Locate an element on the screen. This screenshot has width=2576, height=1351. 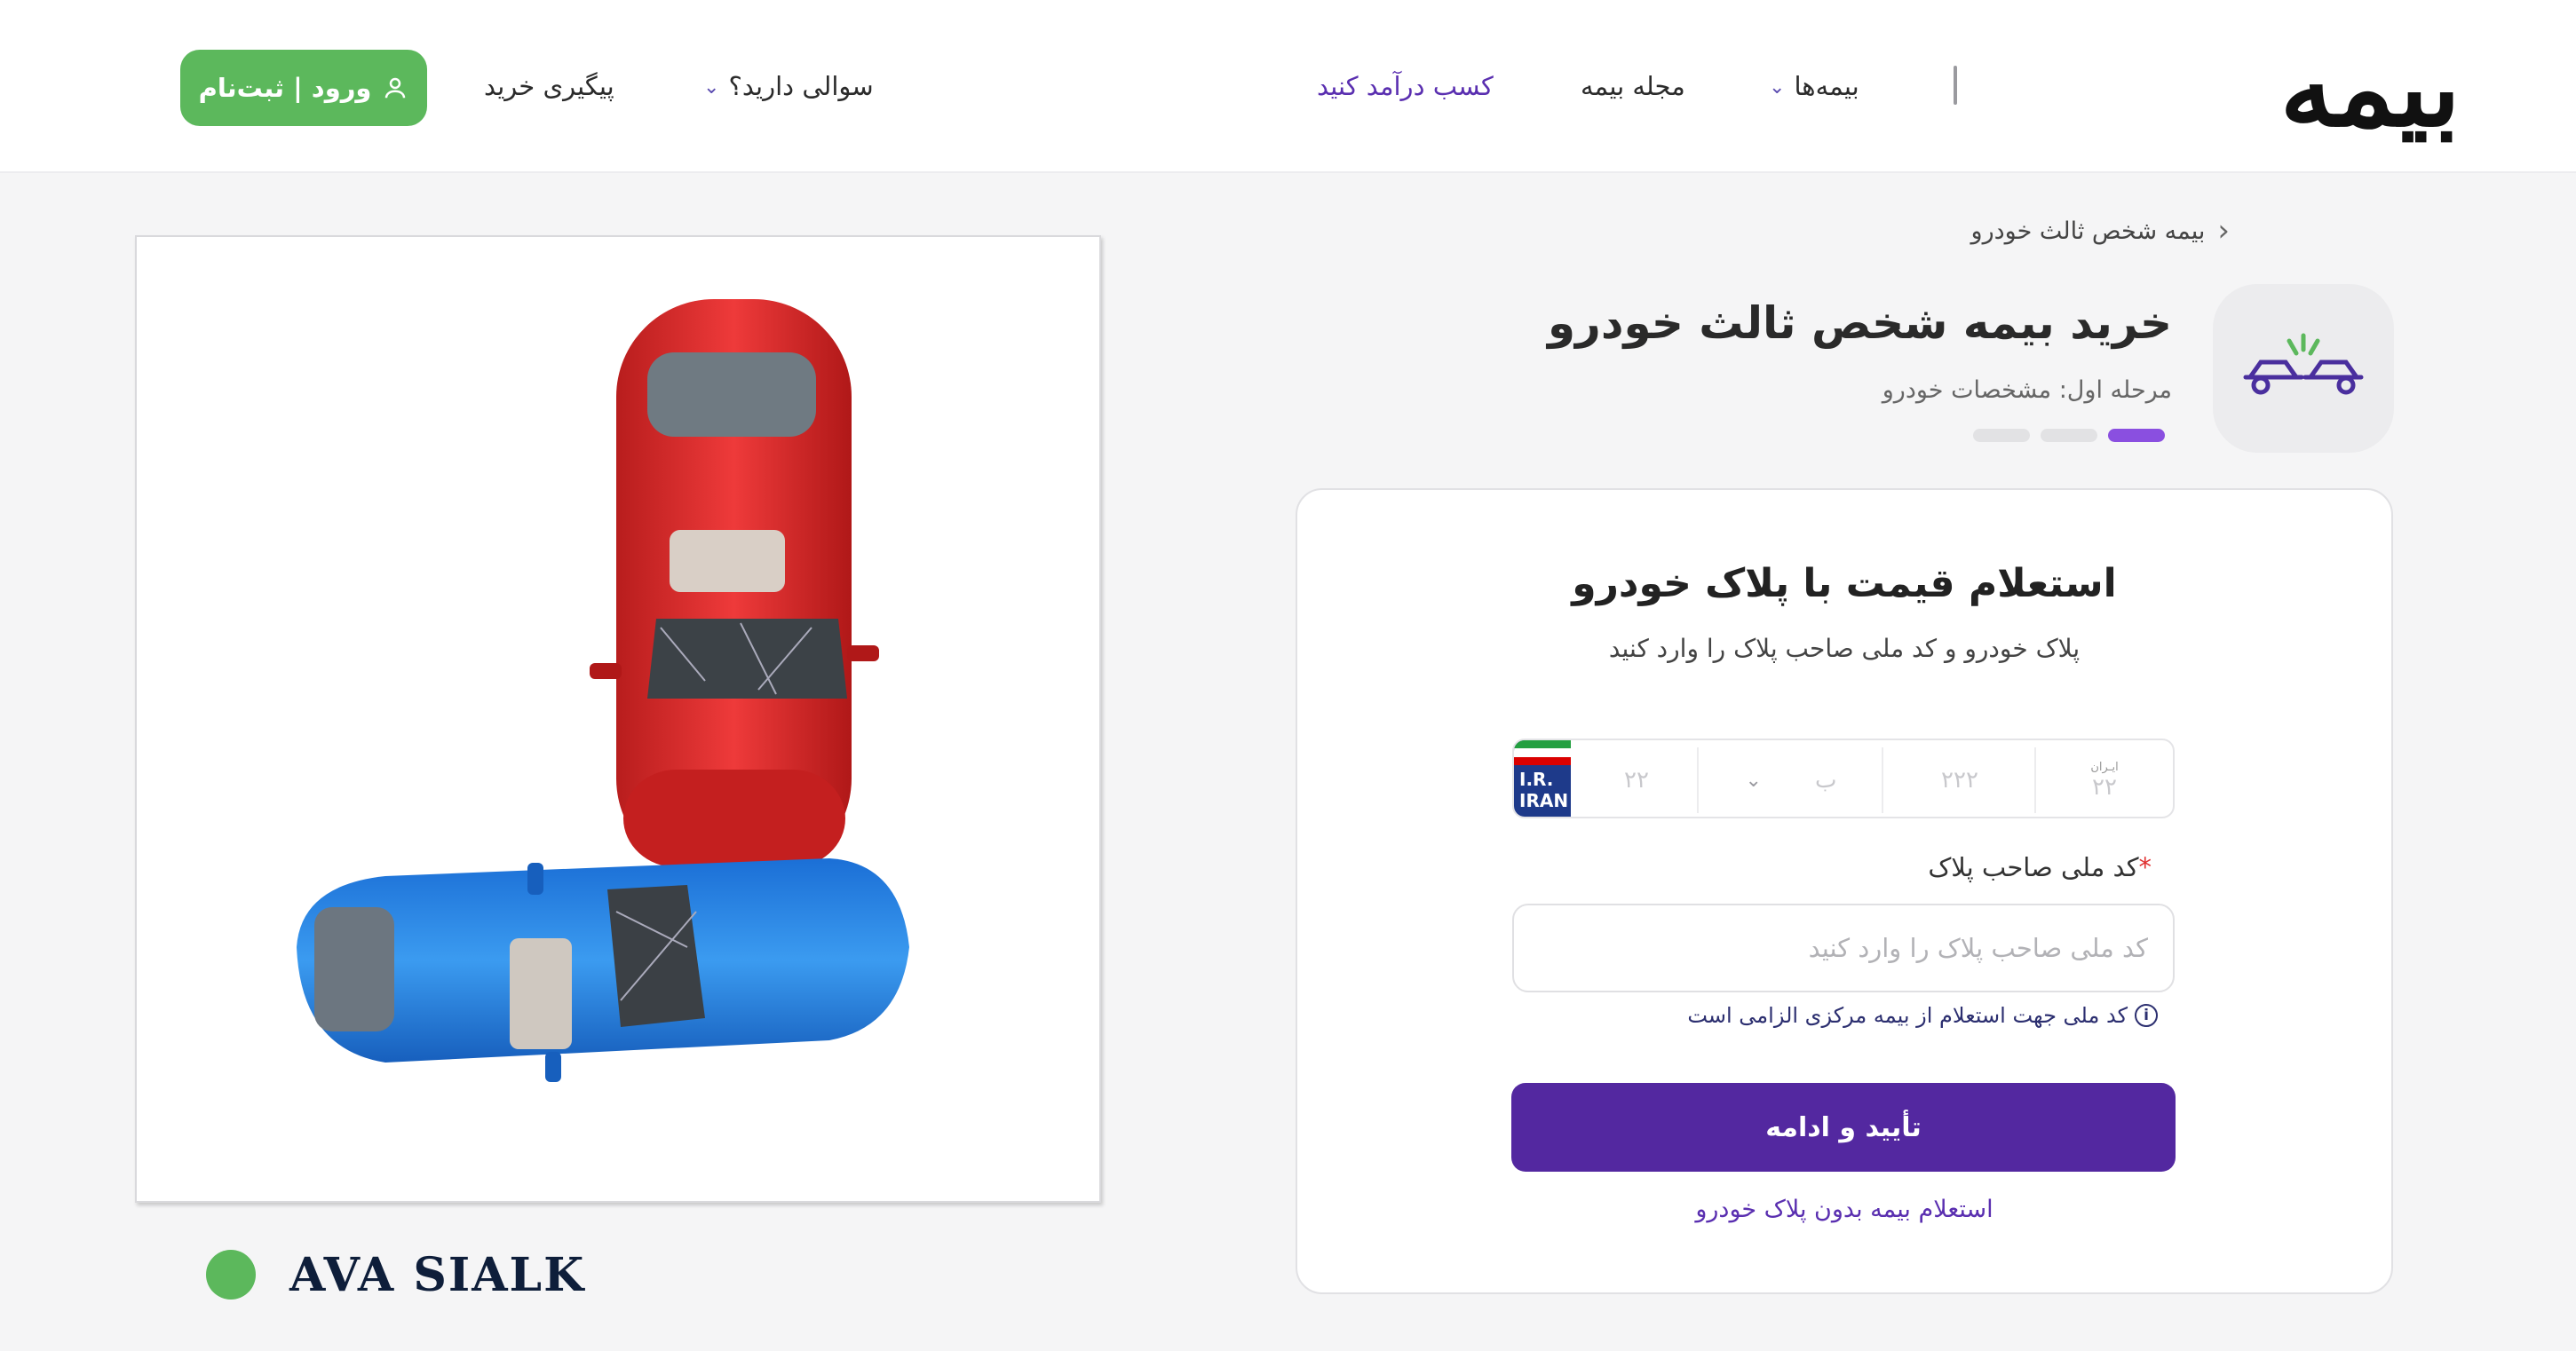
plate-region-code: ۲۲ is located at coordinates (2105, 787).